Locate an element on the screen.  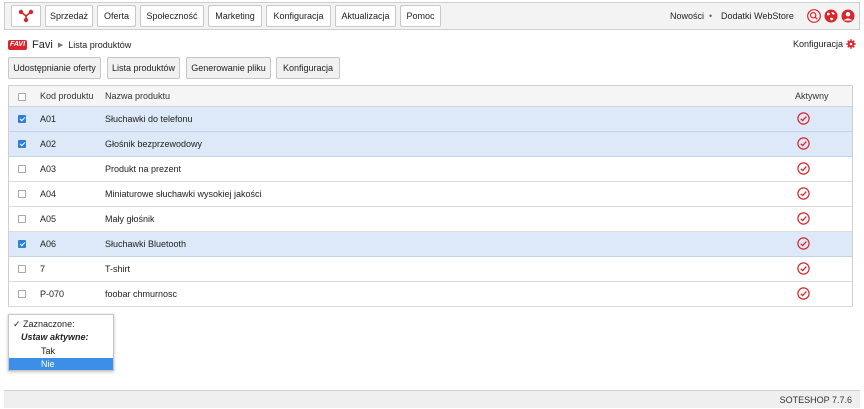
table-row: P-070 foobar chmurnosc is located at coordinates (430, 294).